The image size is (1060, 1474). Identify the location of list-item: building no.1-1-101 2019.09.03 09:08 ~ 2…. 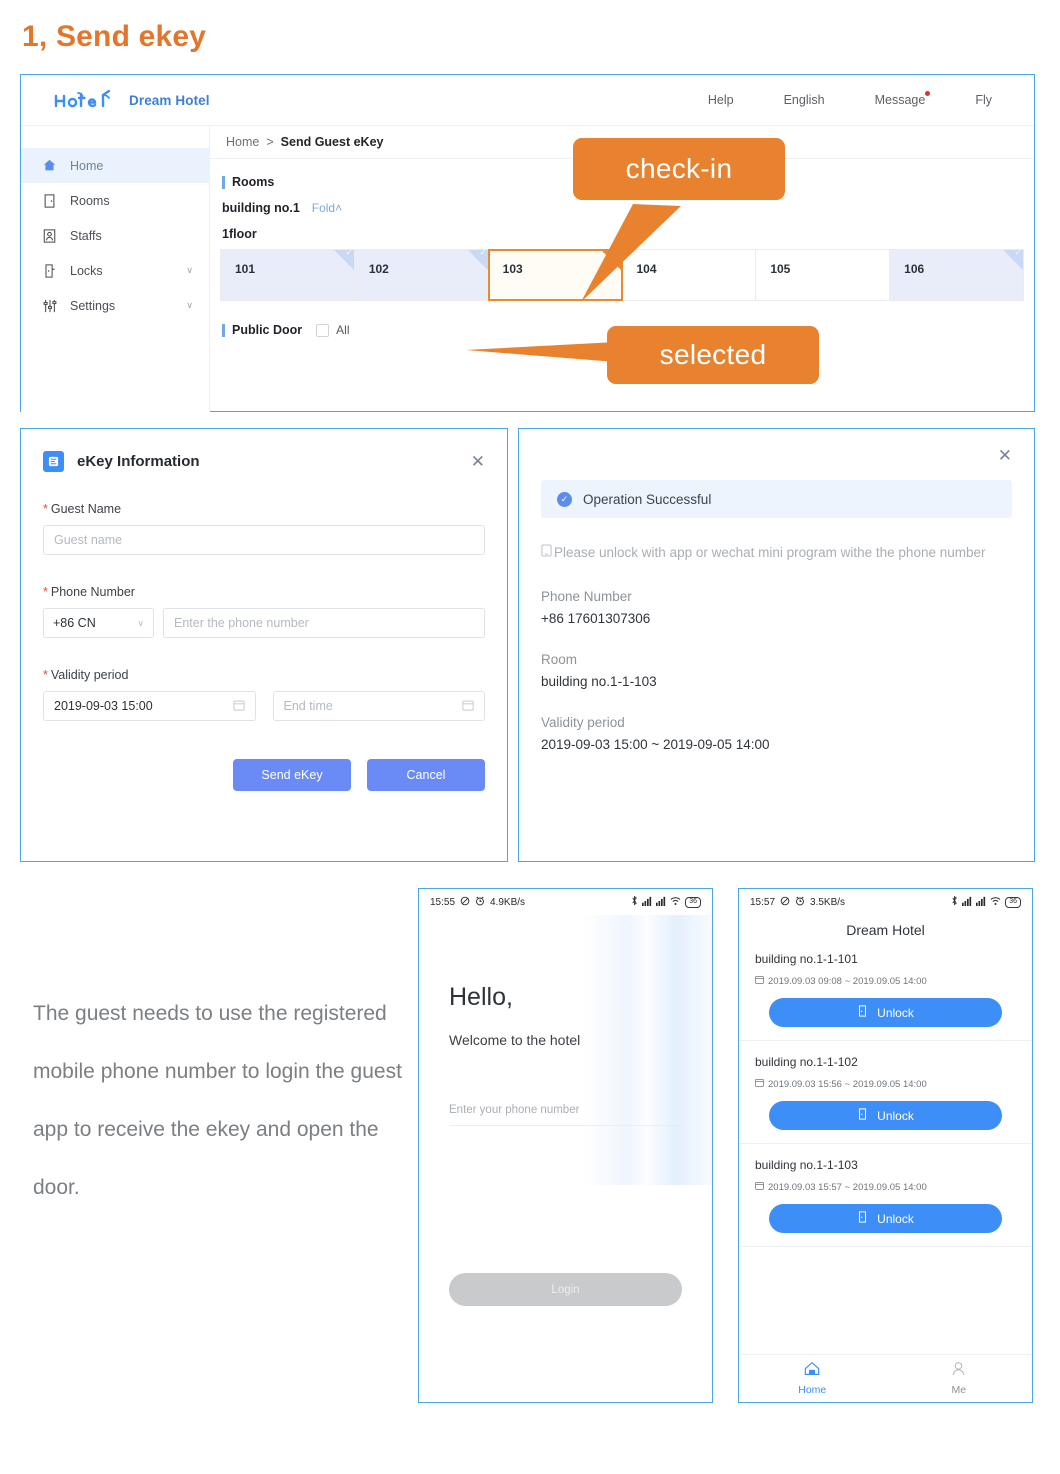
(885, 989).